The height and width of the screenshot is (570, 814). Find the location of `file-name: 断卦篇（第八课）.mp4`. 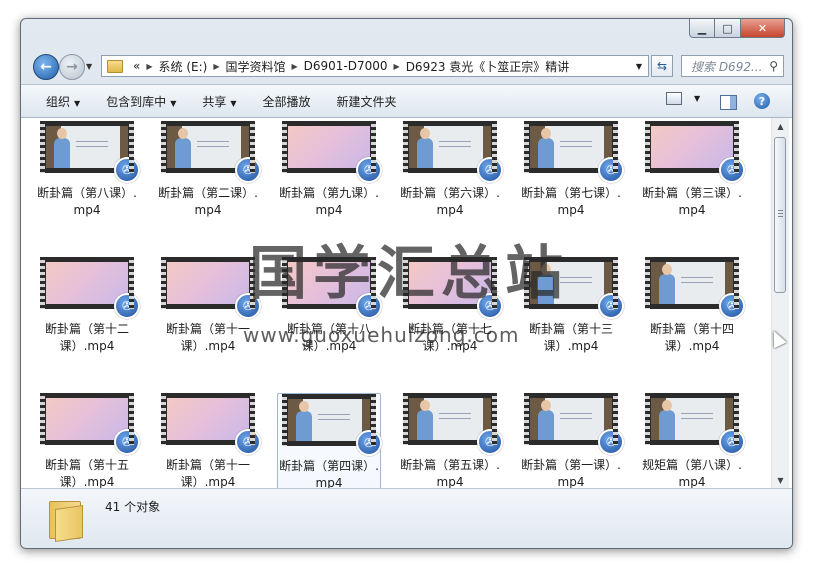

file-name: 断卦篇（第八课）.mp4 is located at coordinates (87, 201).